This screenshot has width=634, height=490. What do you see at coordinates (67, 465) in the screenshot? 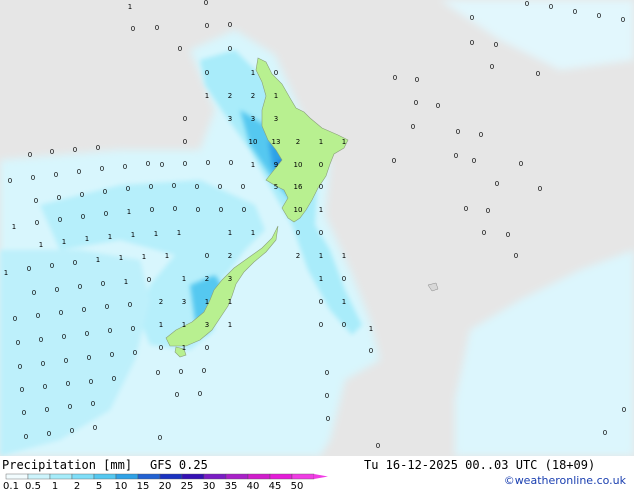
I see `product-label: Precipitation [mm]` at bounding box center [67, 465].